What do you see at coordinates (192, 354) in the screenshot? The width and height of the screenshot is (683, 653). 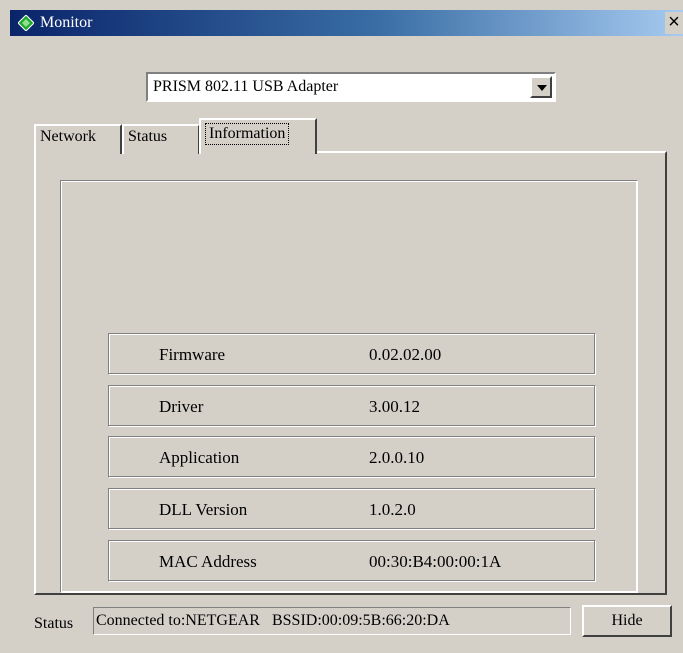 I see `info-label: Firmware` at bounding box center [192, 354].